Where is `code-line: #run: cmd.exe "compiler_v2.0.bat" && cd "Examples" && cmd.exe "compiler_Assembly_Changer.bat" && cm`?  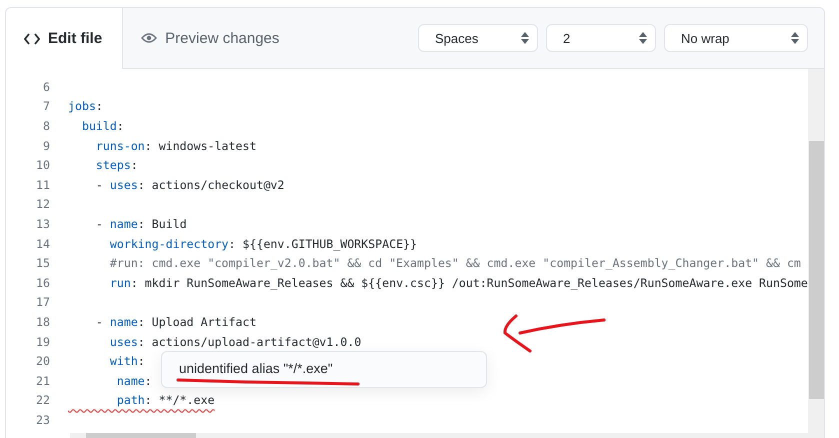 code-line: #run: cmd.exe "compiler_v2.0.bat" && cd "Examples" && cmd.exe "compiler_Assembly_Changer.bat" && cm is located at coordinates (454, 263).